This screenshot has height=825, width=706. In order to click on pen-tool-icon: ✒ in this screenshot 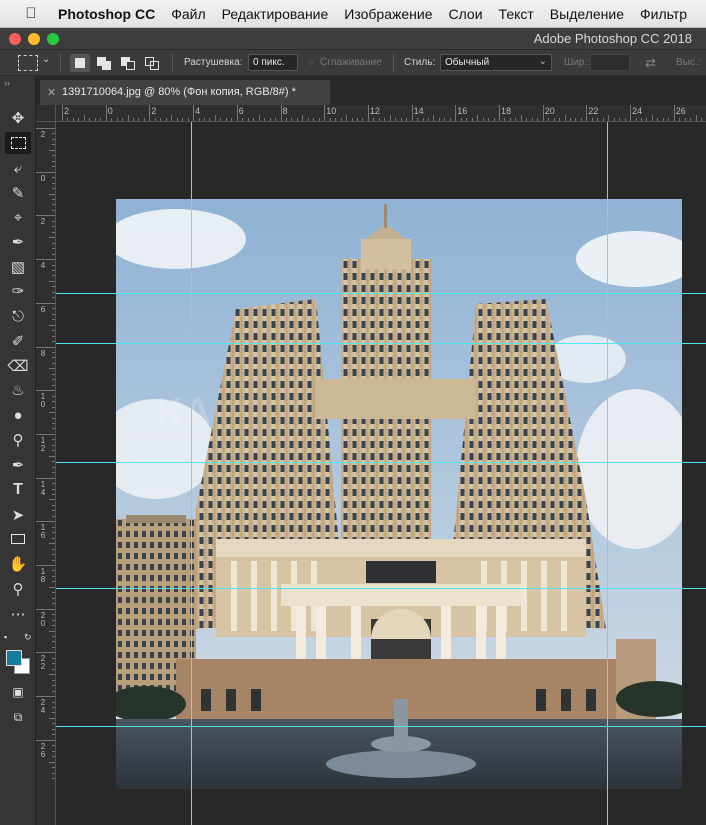, I will do `click(18, 465)`.